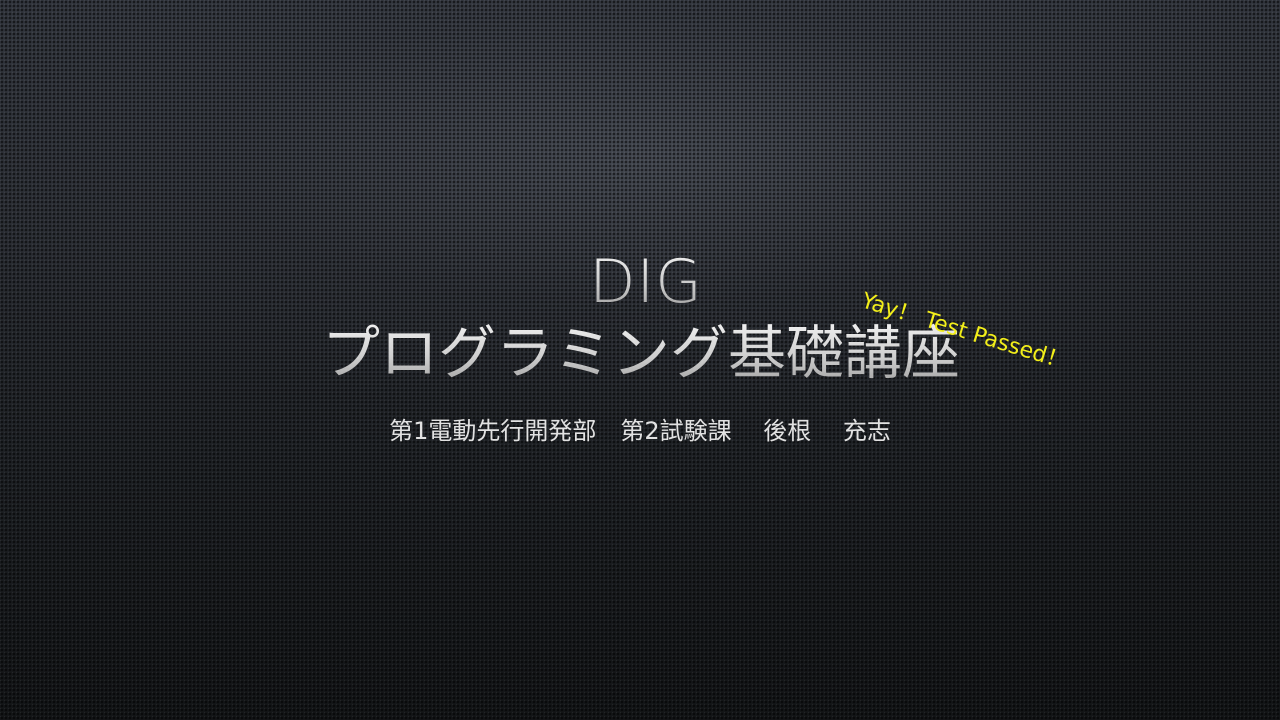 This screenshot has width=1280, height=720. What do you see at coordinates (641, 353) in the screenshot?
I see `title-course-name: プログラミング基礎講座` at bounding box center [641, 353].